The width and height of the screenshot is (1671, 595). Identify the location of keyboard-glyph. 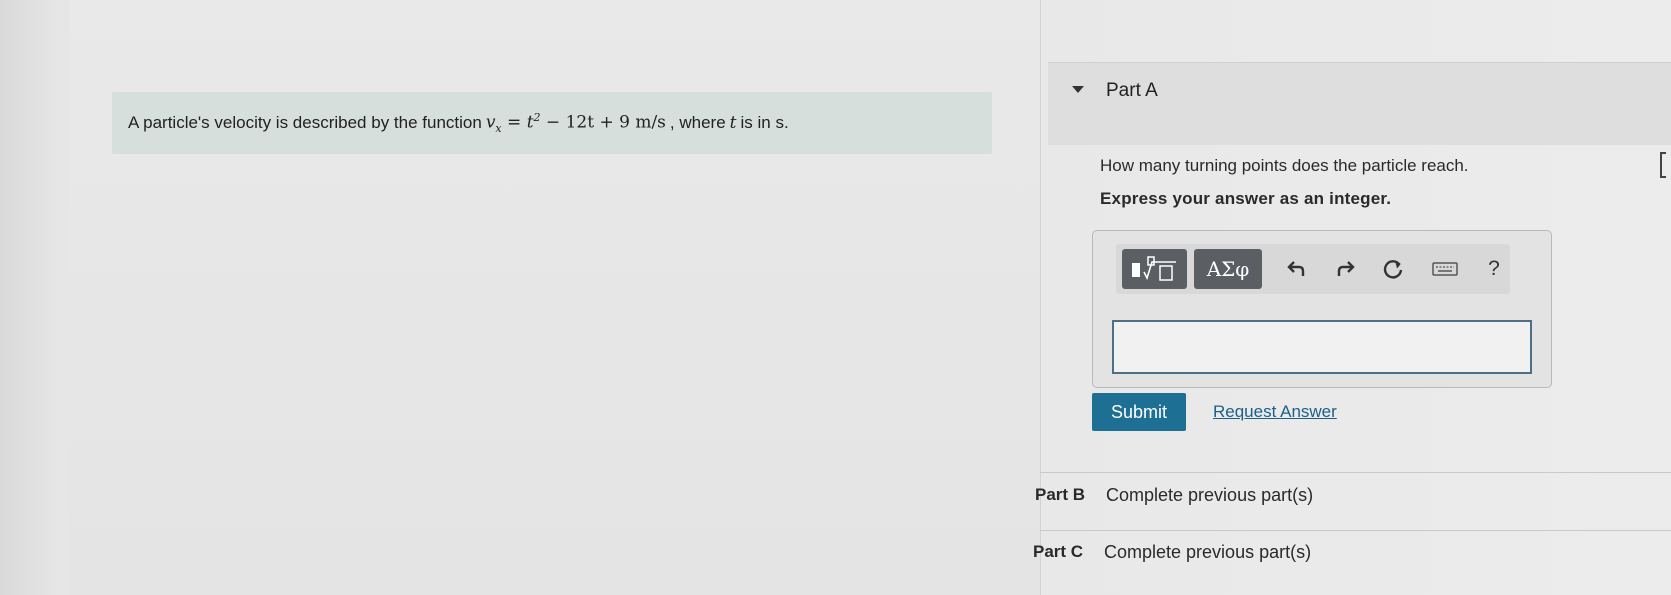
(1445, 269).